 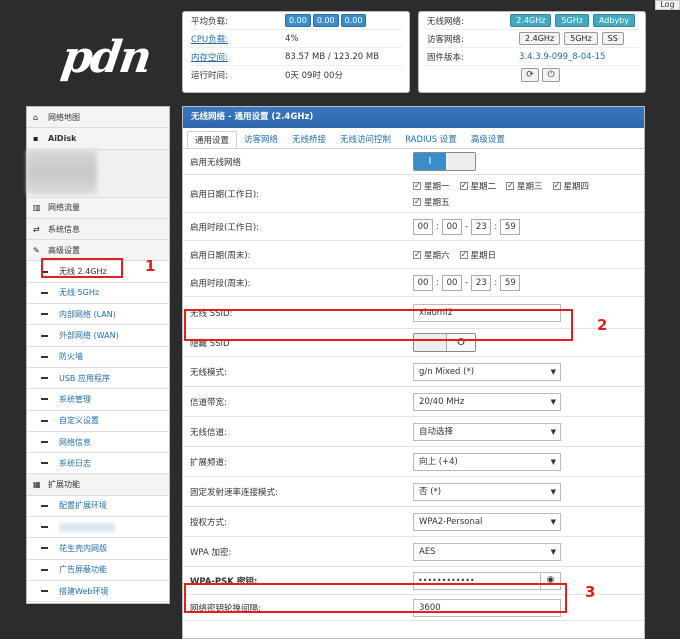 I want to click on tab-guest: 访客网络, so click(x=261, y=139).